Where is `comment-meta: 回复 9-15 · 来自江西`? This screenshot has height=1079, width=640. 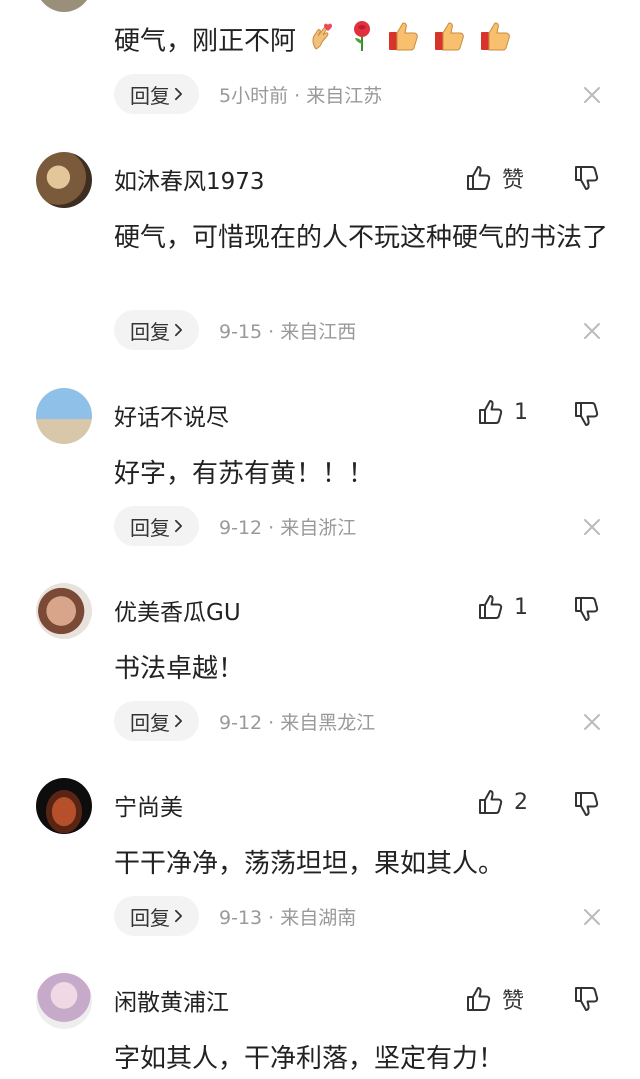
comment-meta: 回复 9-15 · 来自江西 is located at coordinates (235, 330).